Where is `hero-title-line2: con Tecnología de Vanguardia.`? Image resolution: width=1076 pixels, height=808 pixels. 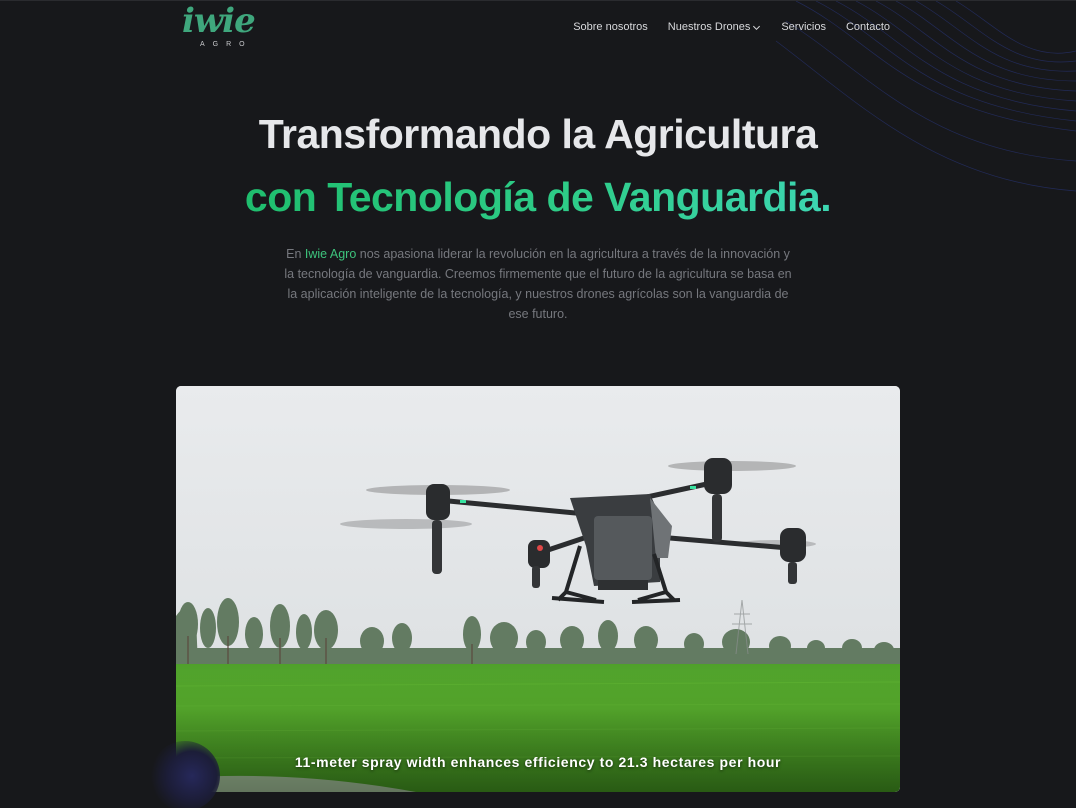
hero-title-line2: con Tecnología de Vanguardia. is located at coordinates (538, 197).